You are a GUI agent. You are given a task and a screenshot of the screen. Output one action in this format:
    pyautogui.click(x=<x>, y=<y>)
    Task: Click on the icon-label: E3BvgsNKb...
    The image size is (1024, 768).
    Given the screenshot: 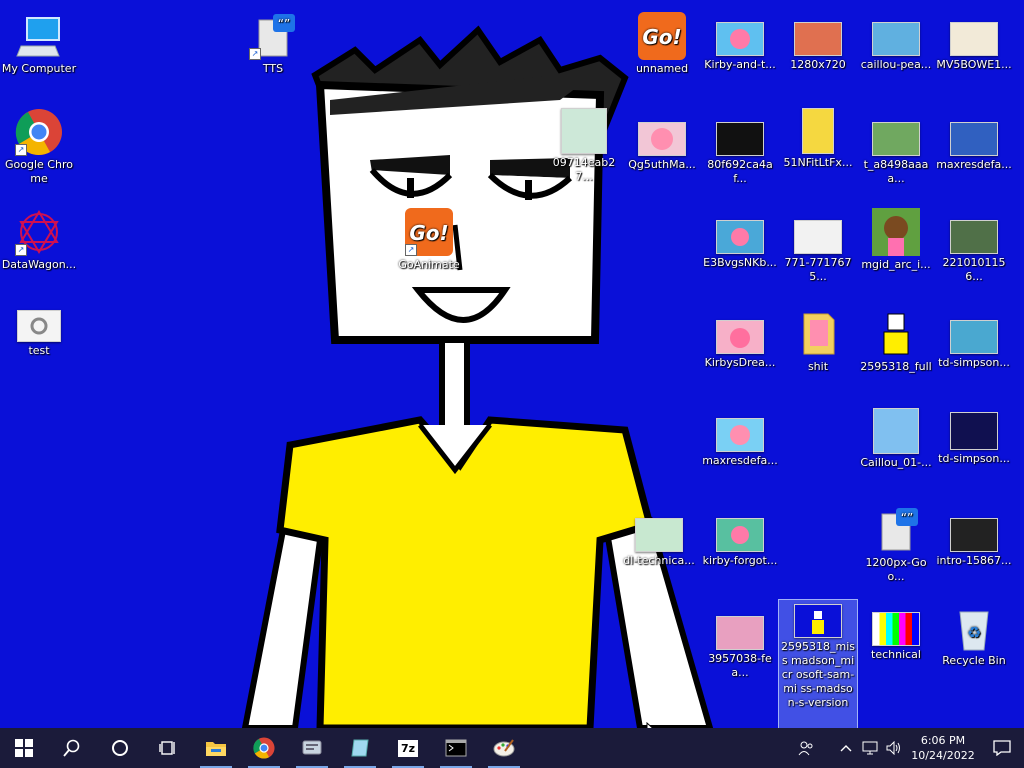 What is the action you would take?
    pyautogui.click(x=740, y=262)
    